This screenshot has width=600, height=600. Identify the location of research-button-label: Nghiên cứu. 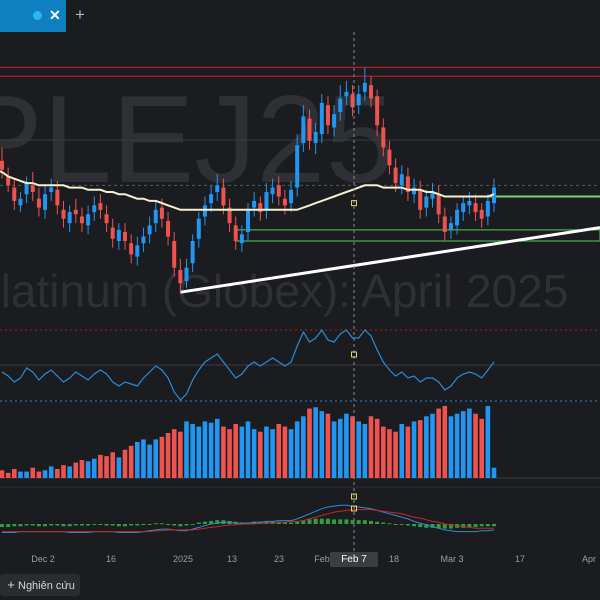
(46, 586).